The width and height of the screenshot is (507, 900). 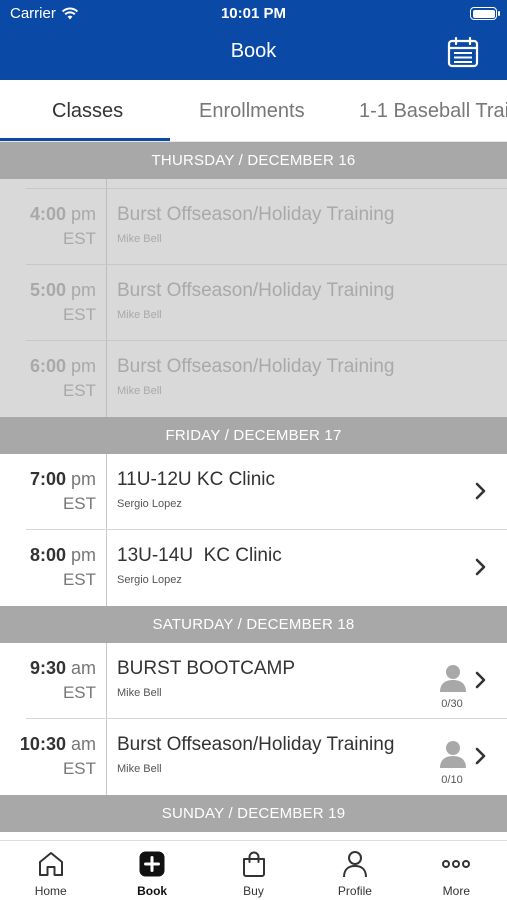 I want to click on class-time: 9:30, so click(x=47, y=668).